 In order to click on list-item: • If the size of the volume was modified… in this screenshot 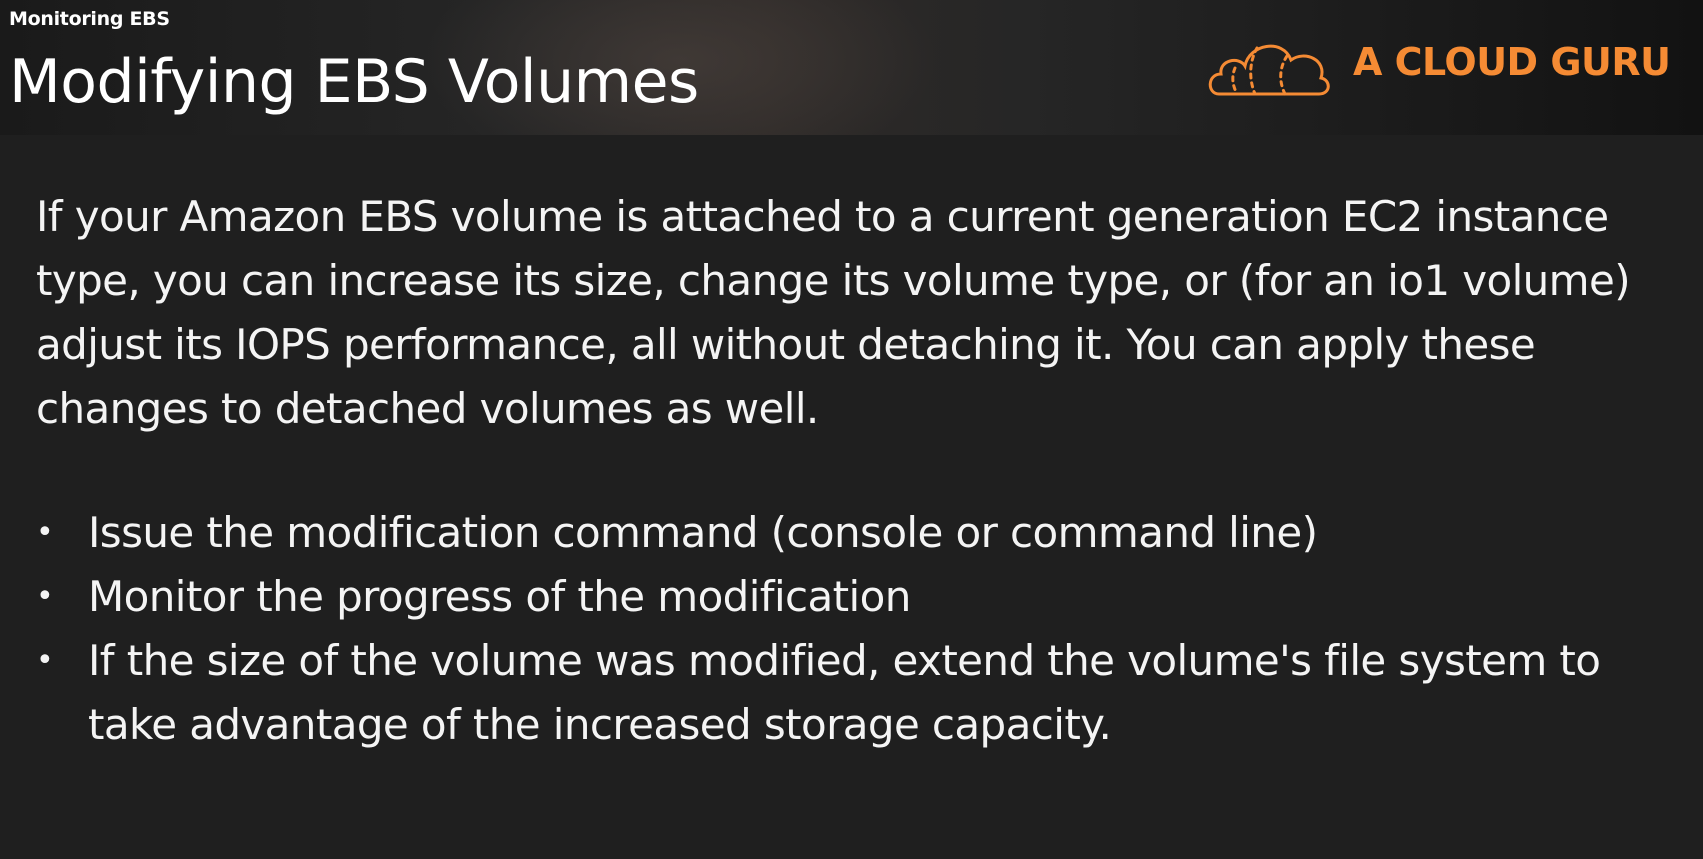, I will do `click(842, 693)`.